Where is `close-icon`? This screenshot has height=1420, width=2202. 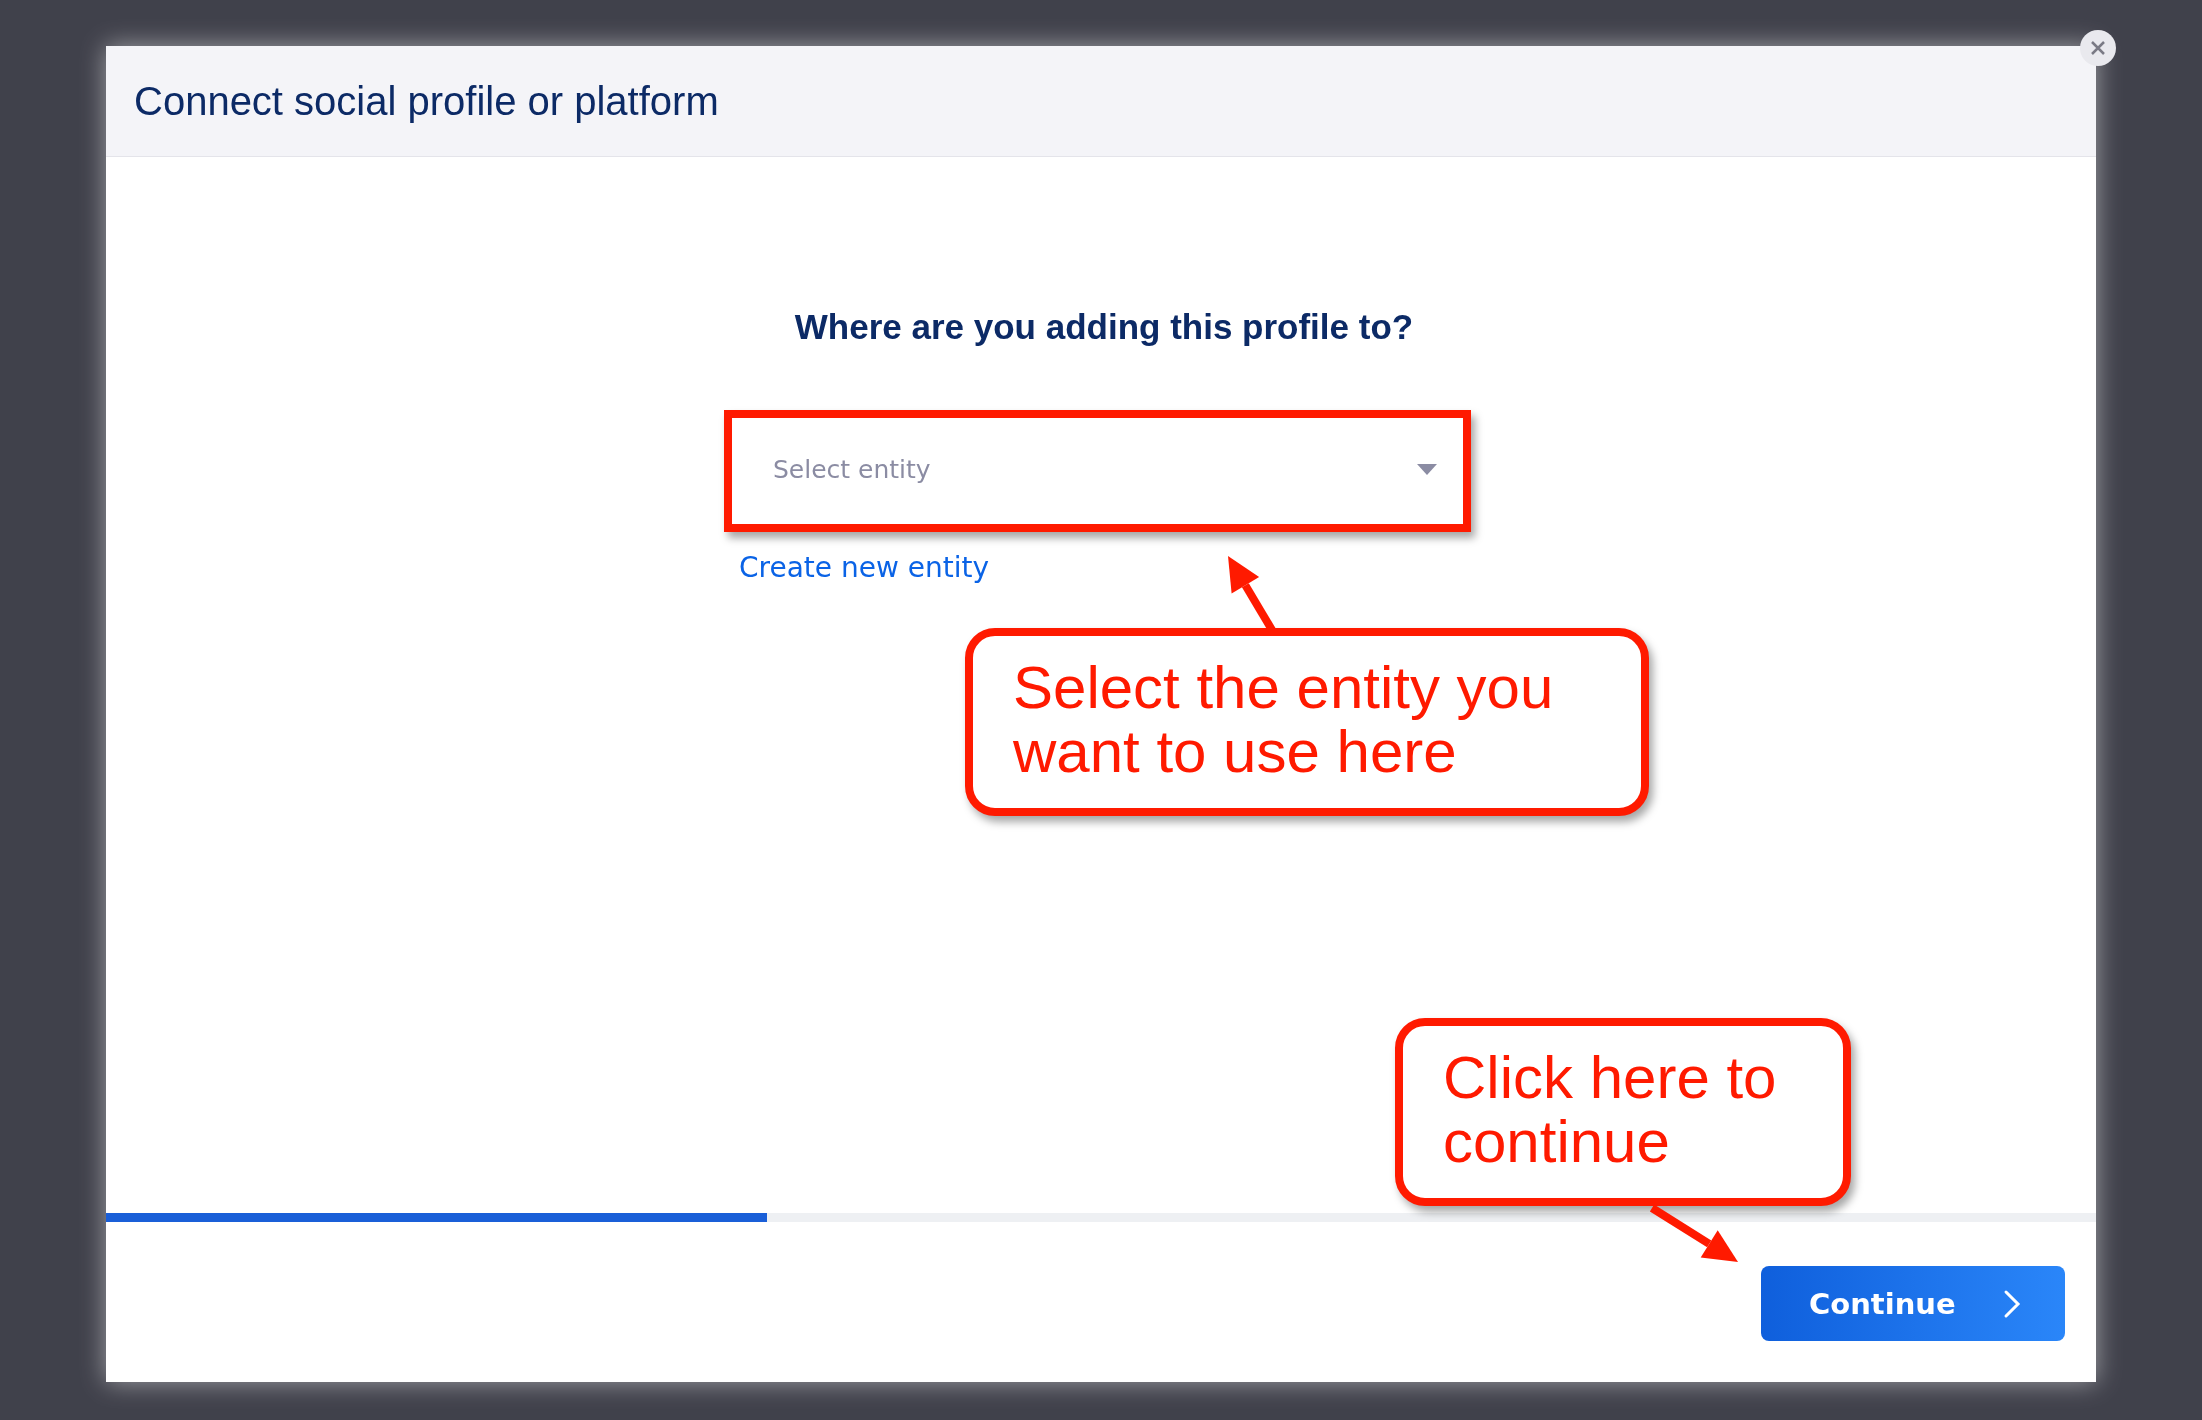 close-icon is located at coordinates (2098, 48).